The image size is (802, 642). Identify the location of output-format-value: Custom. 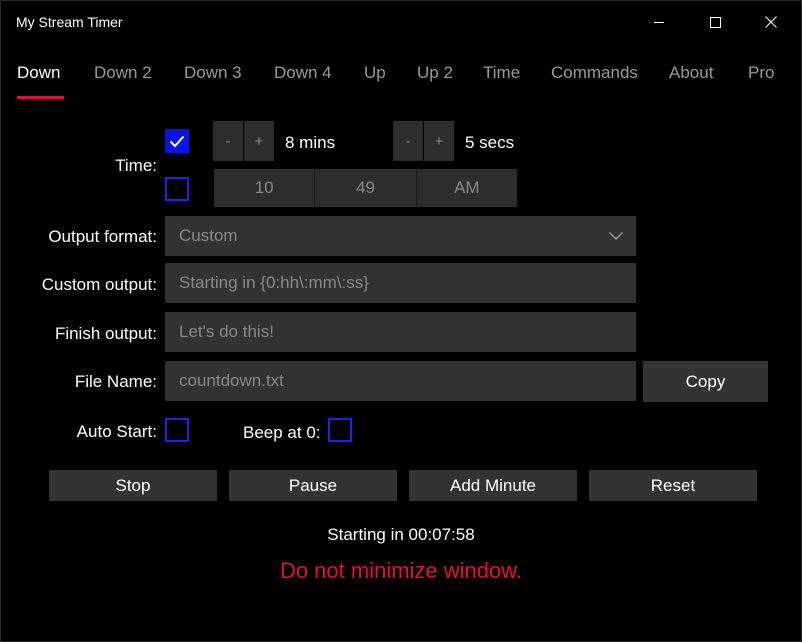
(208, 235).